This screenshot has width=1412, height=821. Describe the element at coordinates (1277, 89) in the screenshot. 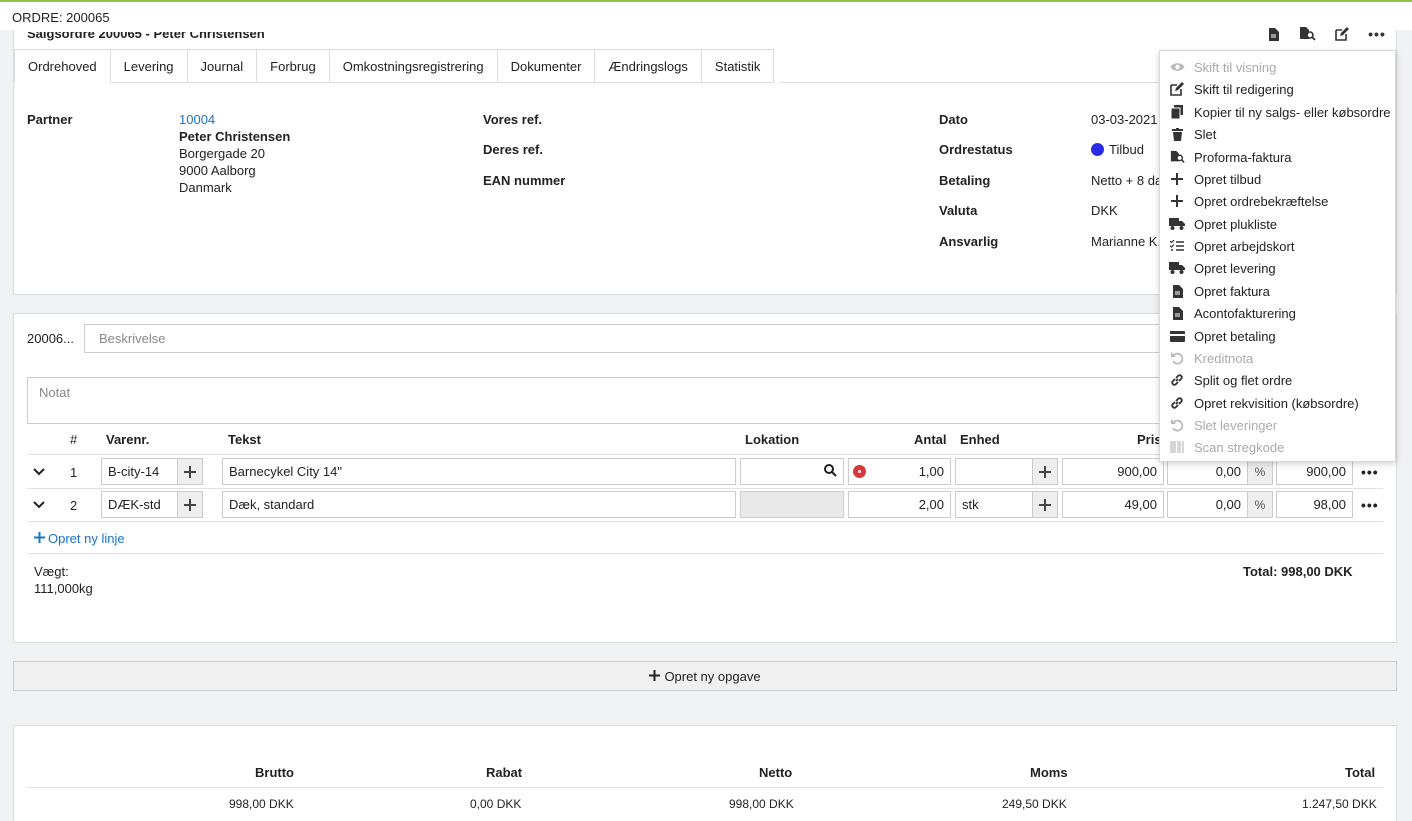

I see `menu-item-skift-til-redigering: Skift til redigering` at that location.